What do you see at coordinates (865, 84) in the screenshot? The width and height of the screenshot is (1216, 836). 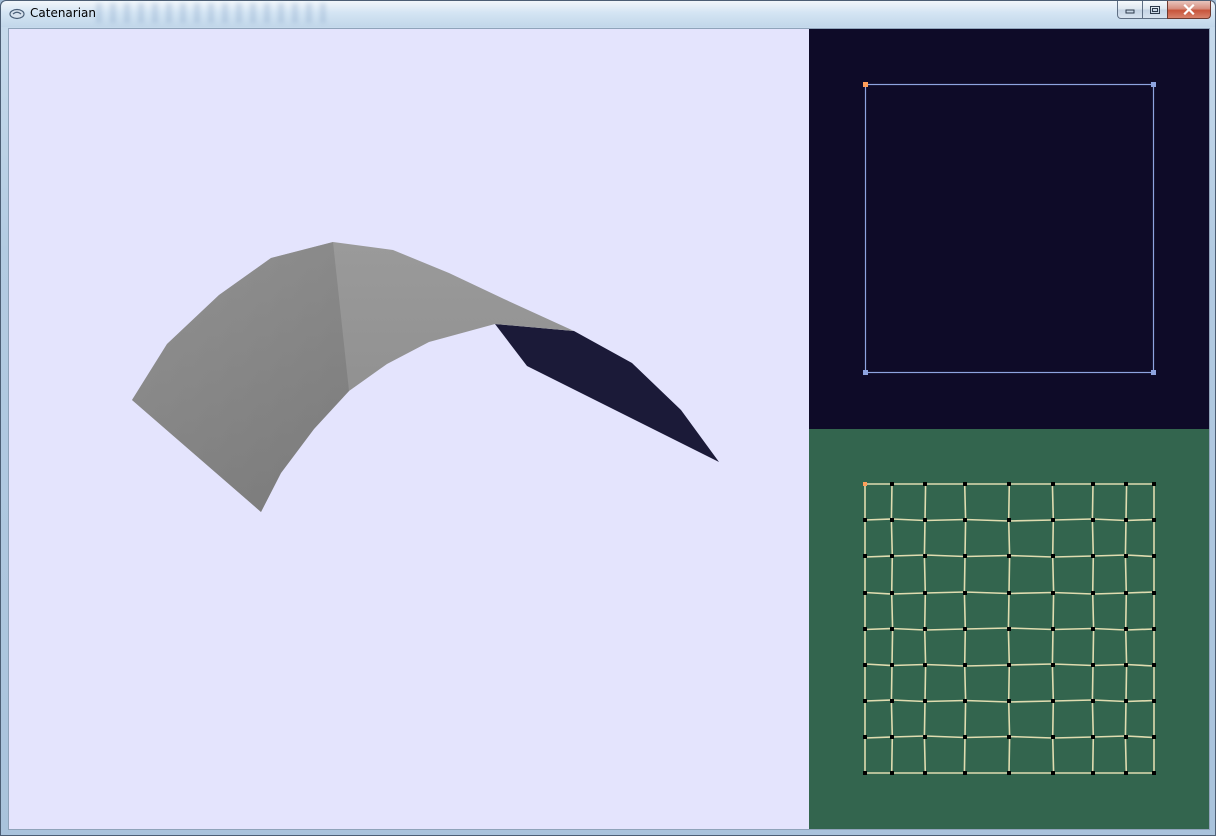 I see `boundary-handle-top-left` at bounding box center [865, 84].